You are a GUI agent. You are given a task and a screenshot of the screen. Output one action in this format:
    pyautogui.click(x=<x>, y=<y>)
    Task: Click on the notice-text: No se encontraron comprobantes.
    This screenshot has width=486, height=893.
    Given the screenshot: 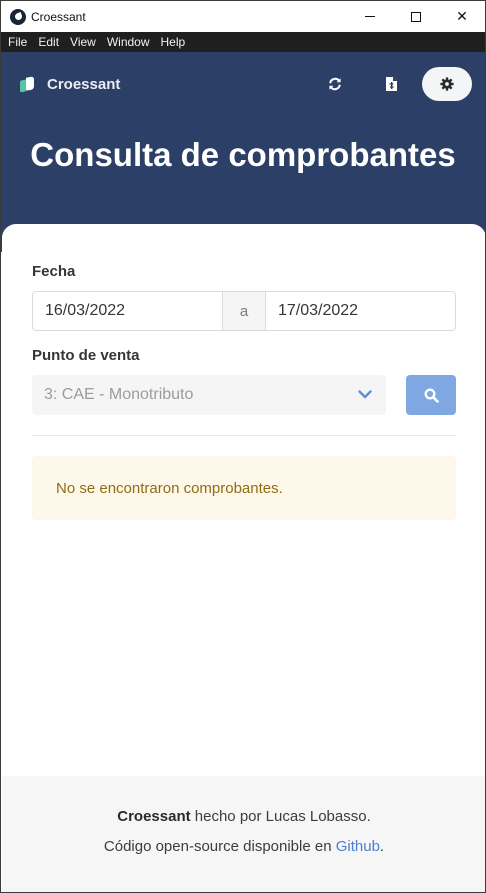 What is the action you would take?
    pyautogui.click(x=169, y=488)
    